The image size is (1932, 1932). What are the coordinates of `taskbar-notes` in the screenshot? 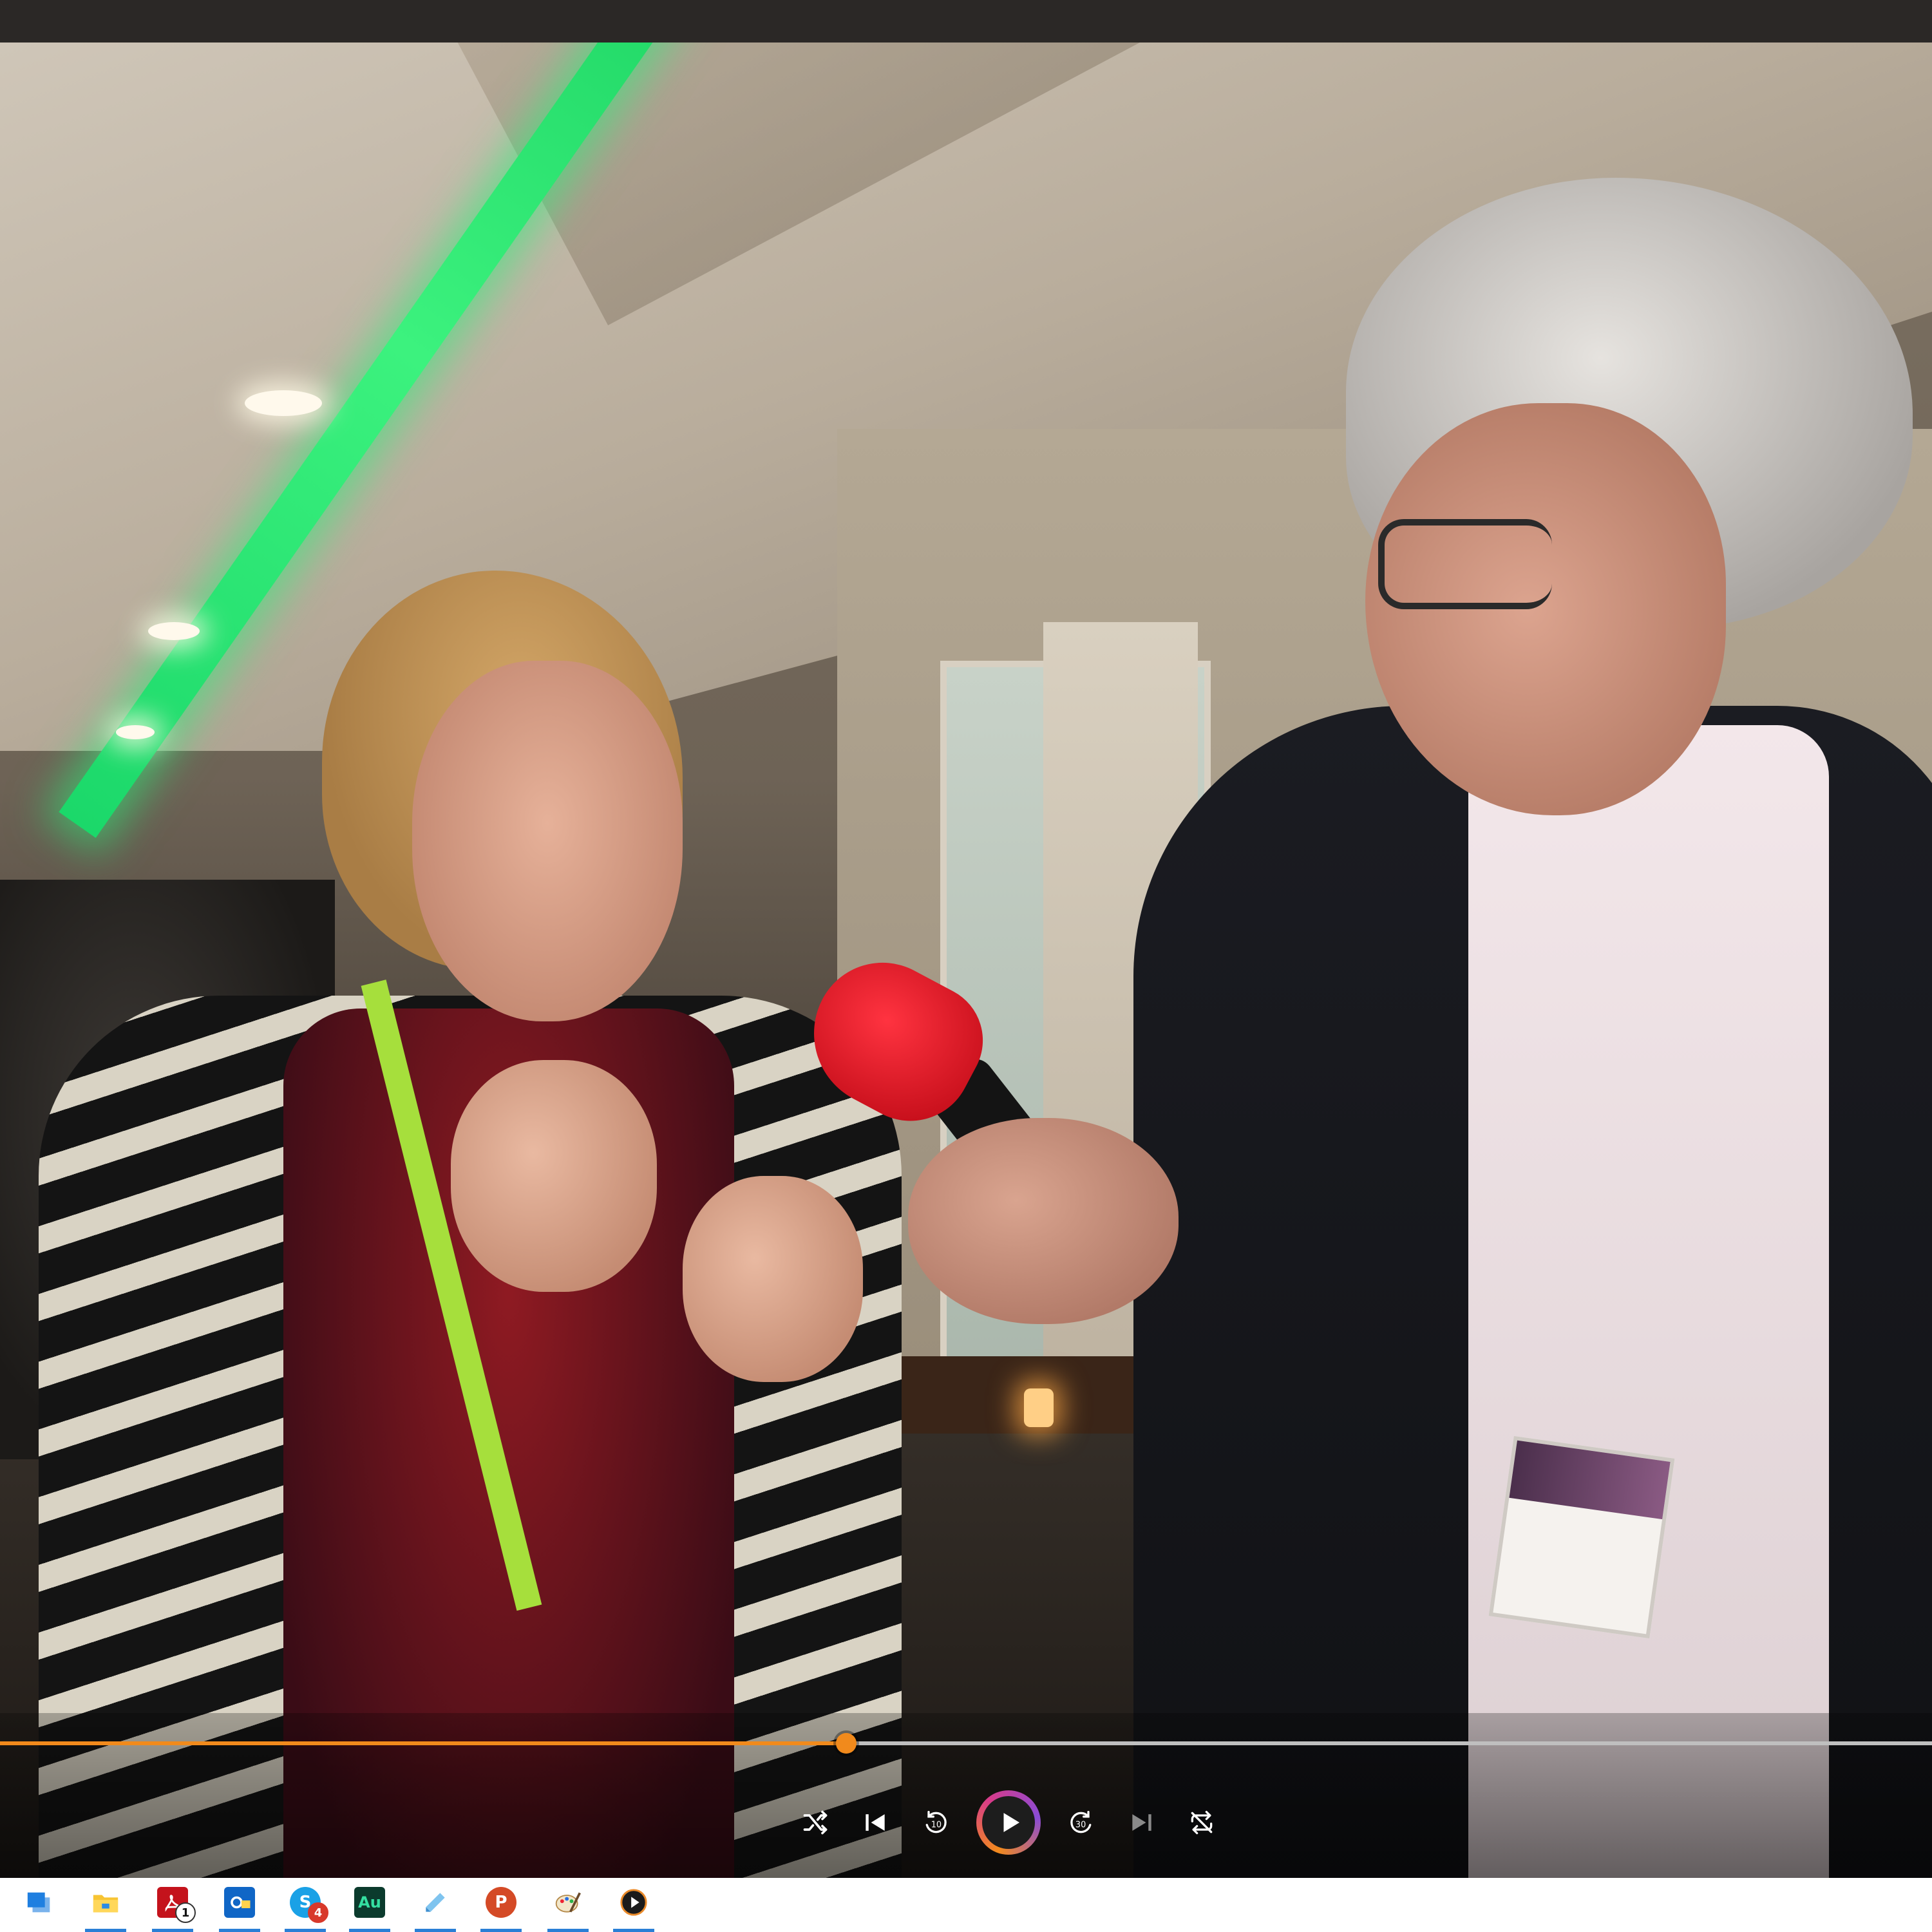 It's located at (435, 1907).